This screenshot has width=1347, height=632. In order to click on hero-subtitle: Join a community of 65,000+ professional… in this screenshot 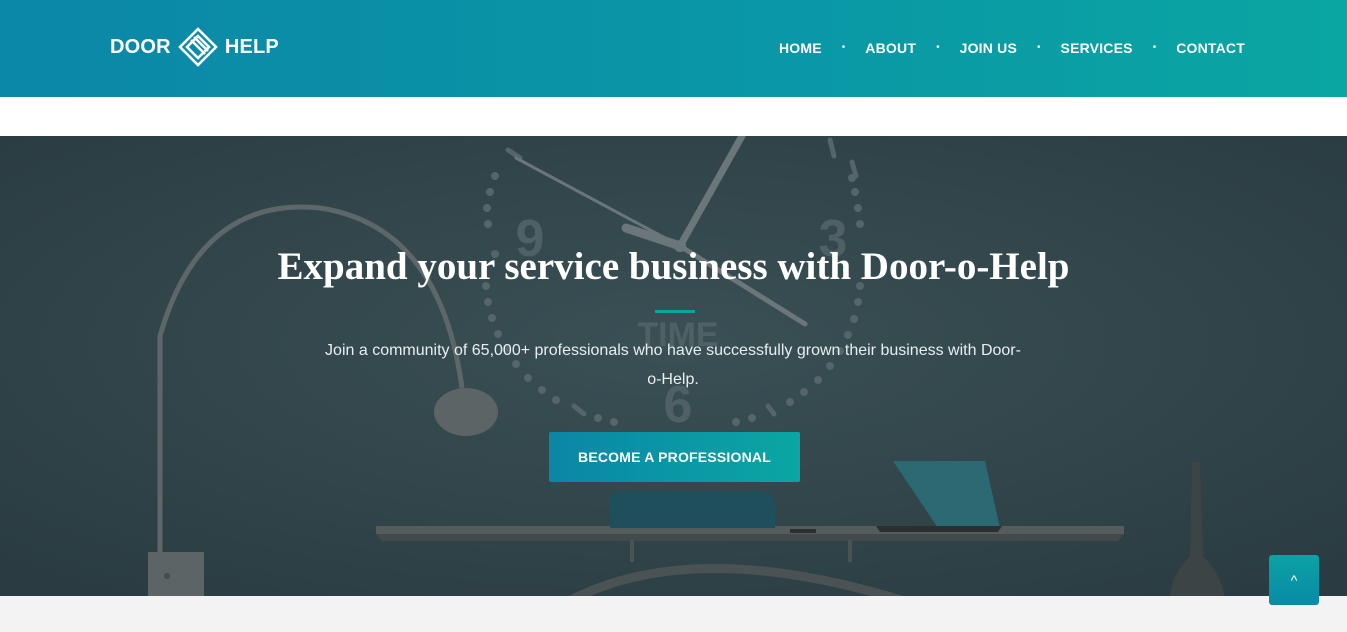, I will do `click(673, 365)`.